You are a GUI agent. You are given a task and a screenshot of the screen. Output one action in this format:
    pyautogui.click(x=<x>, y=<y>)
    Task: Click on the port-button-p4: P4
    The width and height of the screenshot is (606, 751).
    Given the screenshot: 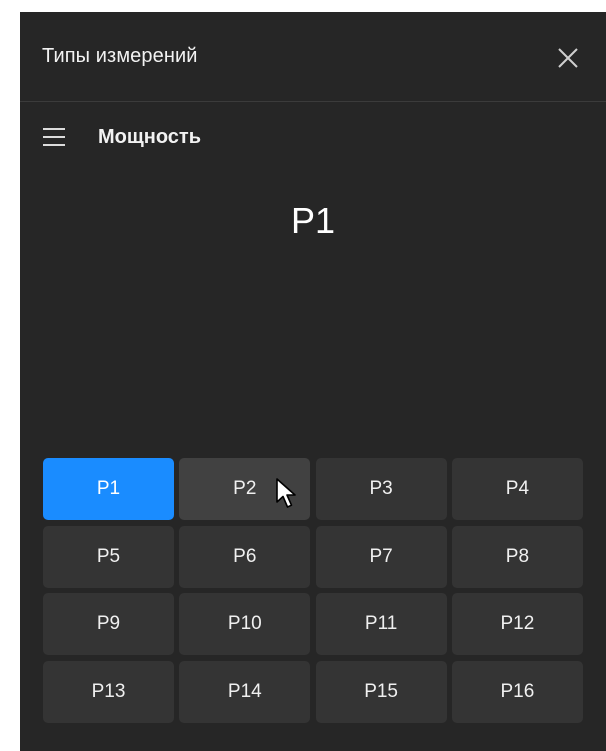 What is the action you would take?
    pyautogui.click(x=517, y=489)
    